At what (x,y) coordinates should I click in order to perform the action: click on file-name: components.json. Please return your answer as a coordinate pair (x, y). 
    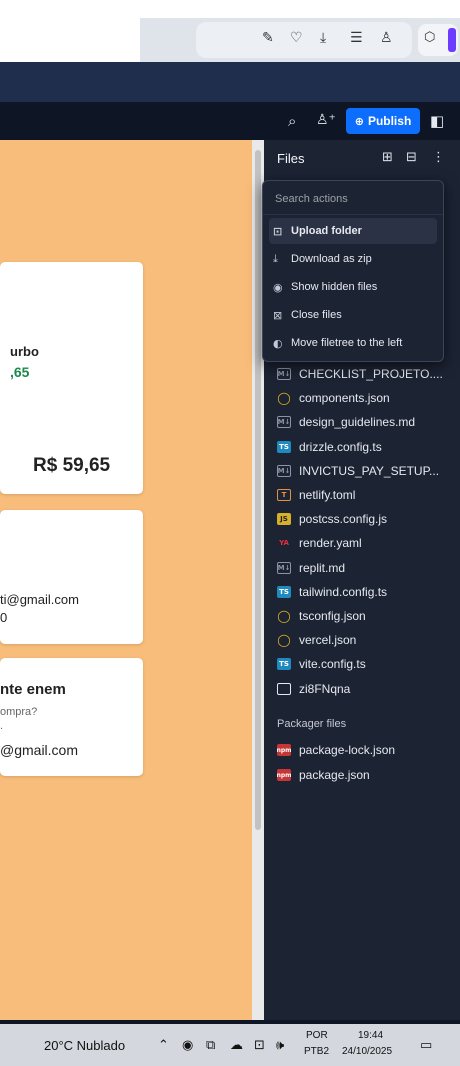
    Looking at the image, I should click on (344, 398).